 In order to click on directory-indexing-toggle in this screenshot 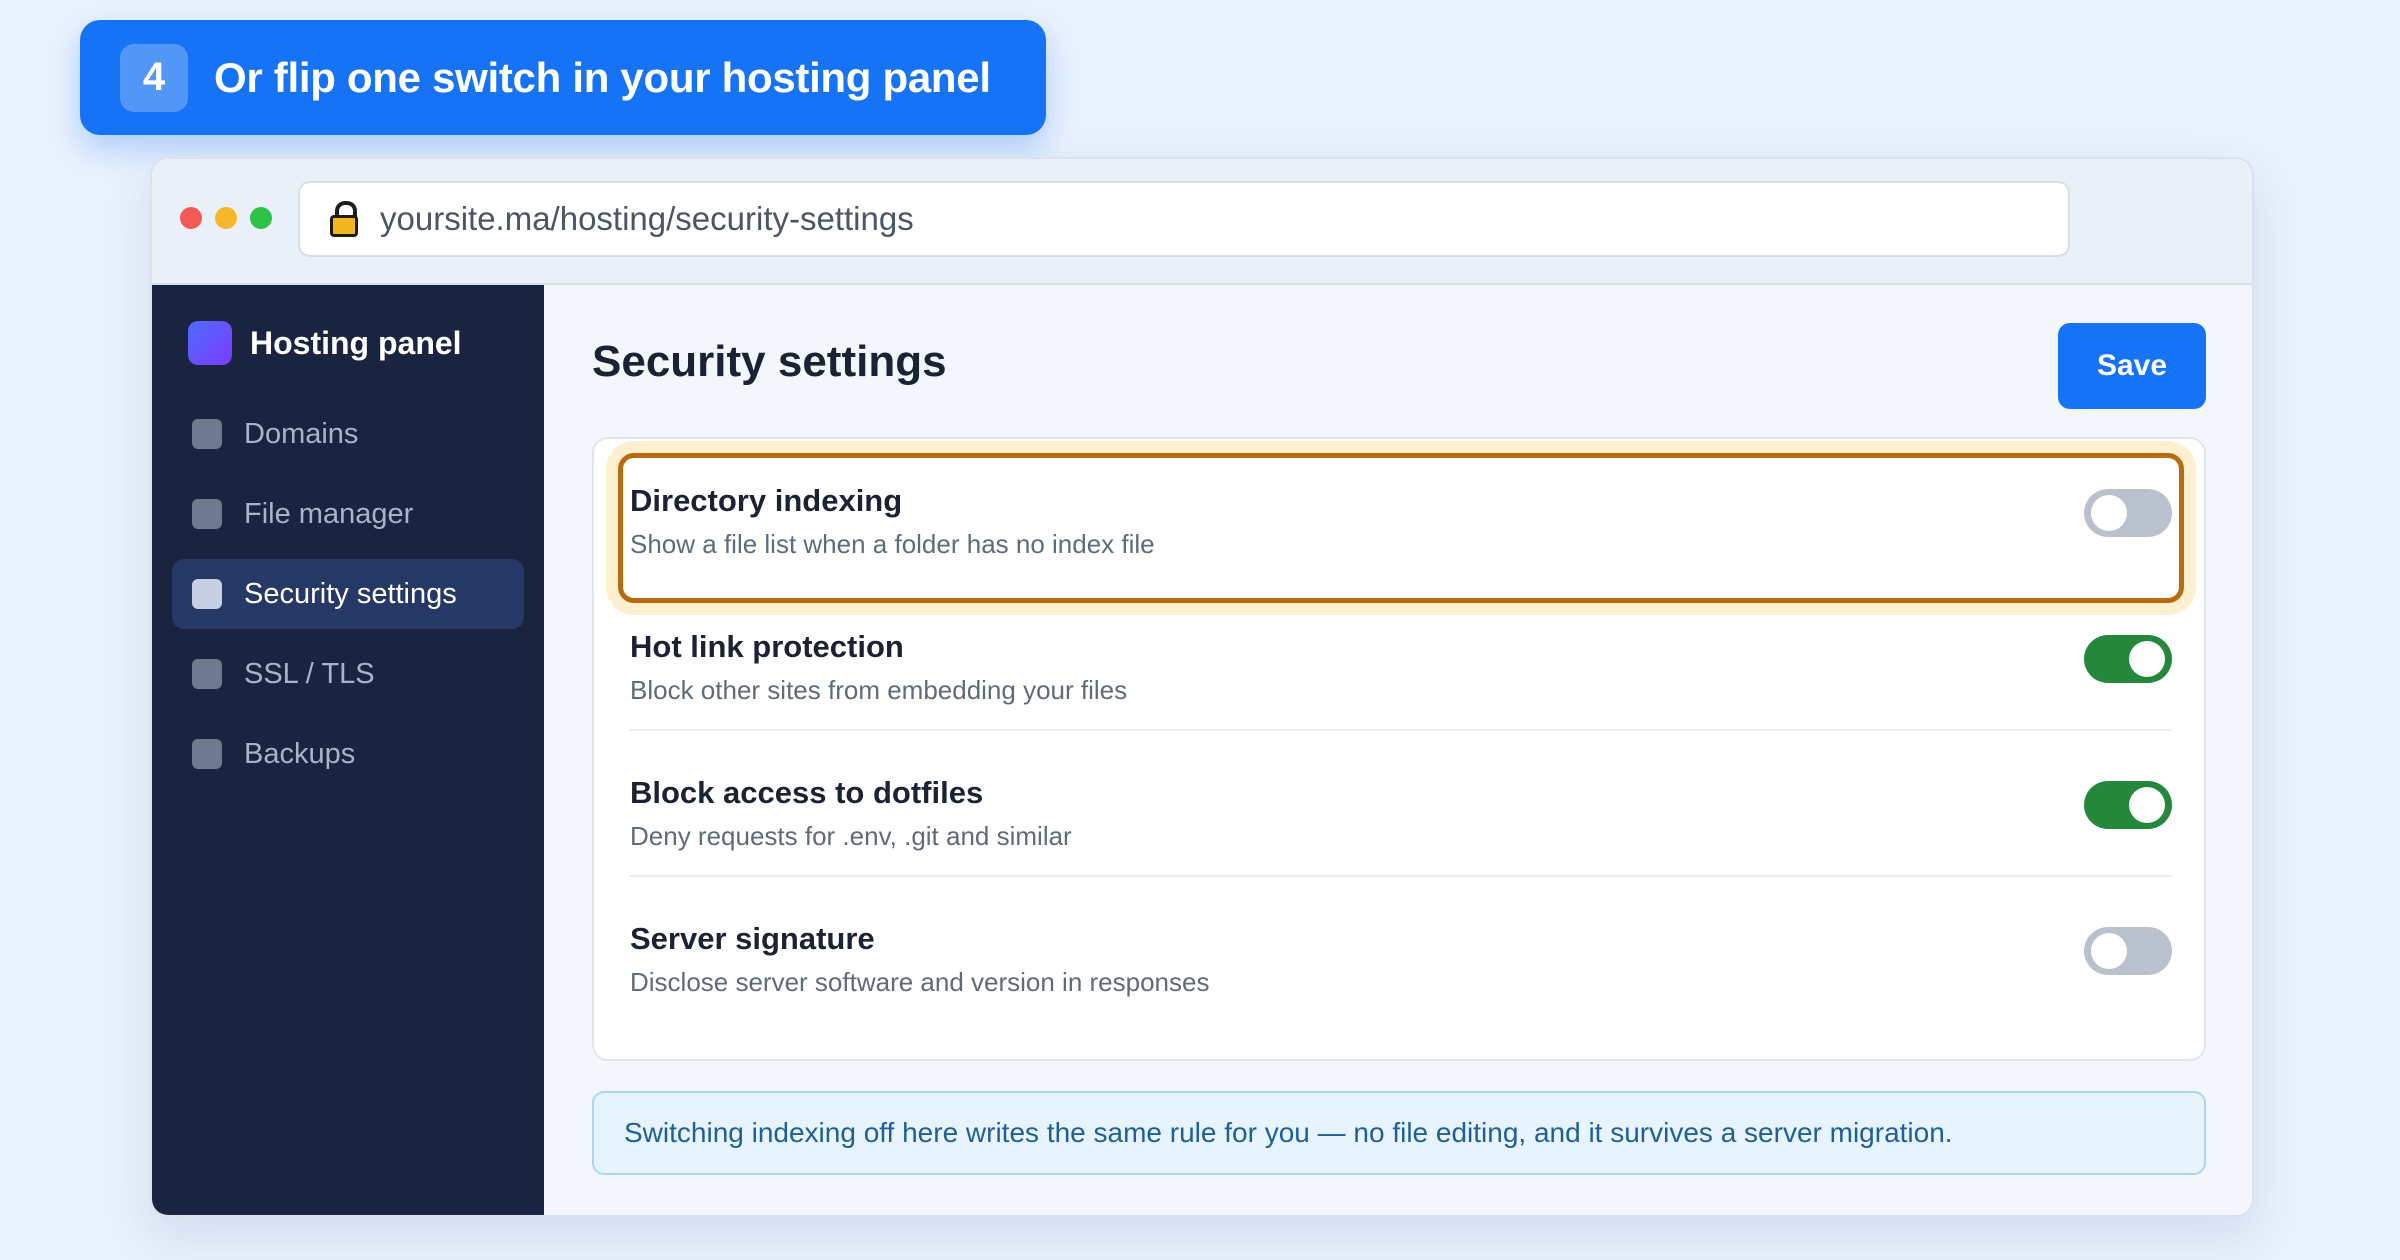, I will do `click(2128, 513)`.